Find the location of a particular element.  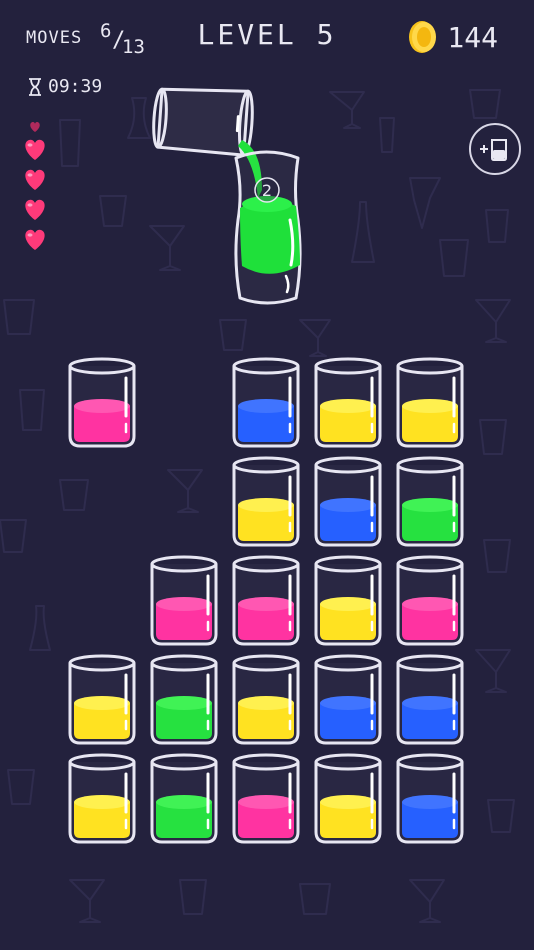

timer: 09:39 is located at coordinates (65, 86).